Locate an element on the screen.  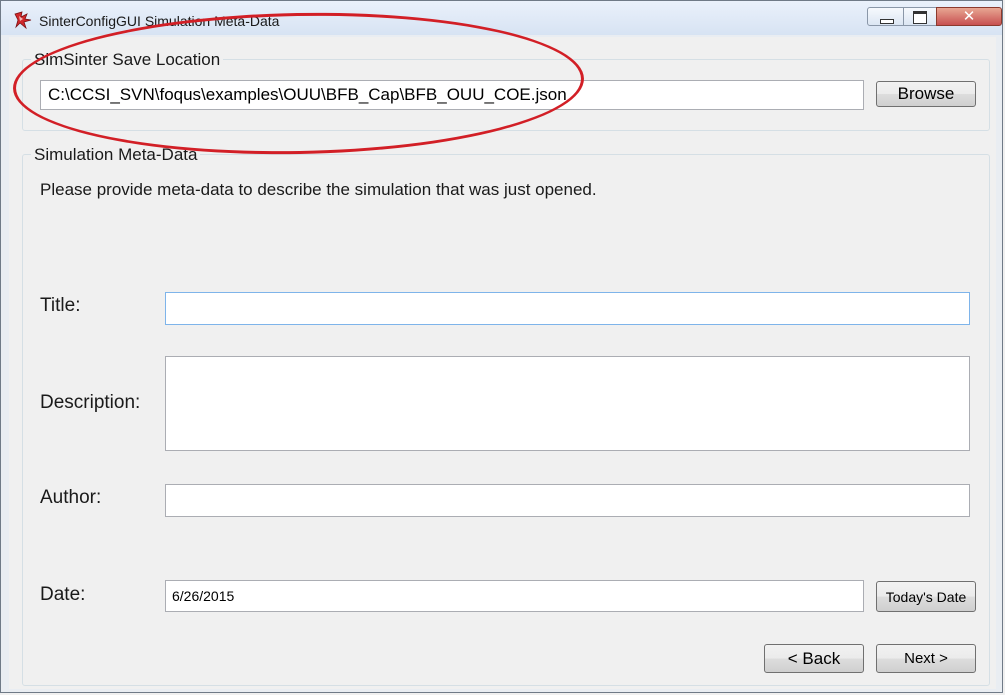
save-path-input is located at coordinates (452, 95).